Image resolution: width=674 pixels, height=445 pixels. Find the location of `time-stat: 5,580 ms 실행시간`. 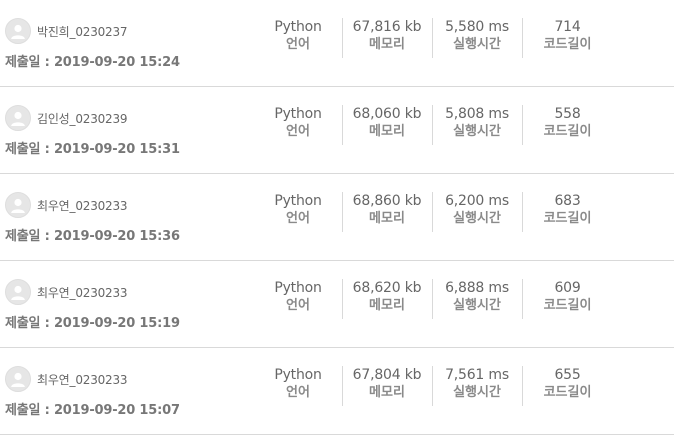

time-stat: 5,580 ms 실행시간 is located at coordinates (476, 38).